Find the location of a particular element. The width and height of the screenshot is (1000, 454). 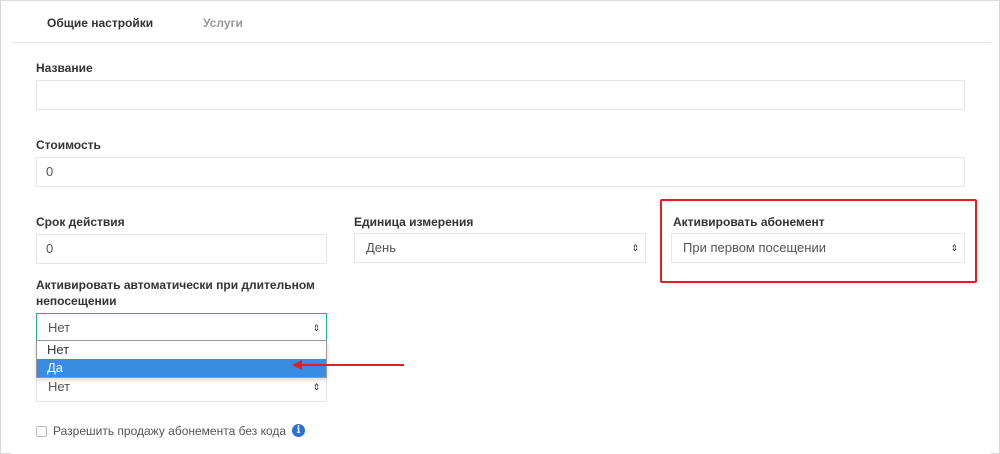

secondary-select-value: Нет is located at coordinates (59, 386).